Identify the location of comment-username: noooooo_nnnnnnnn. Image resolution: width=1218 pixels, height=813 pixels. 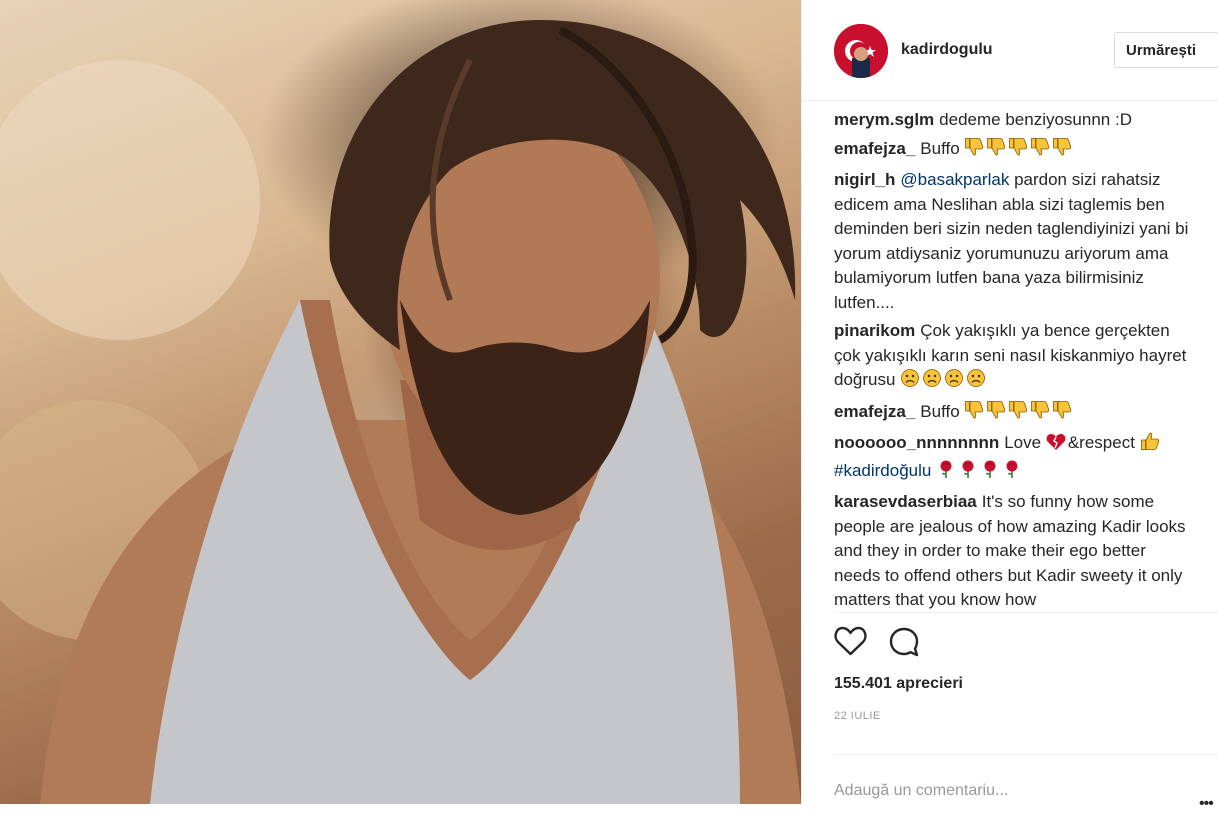
(916, 442).